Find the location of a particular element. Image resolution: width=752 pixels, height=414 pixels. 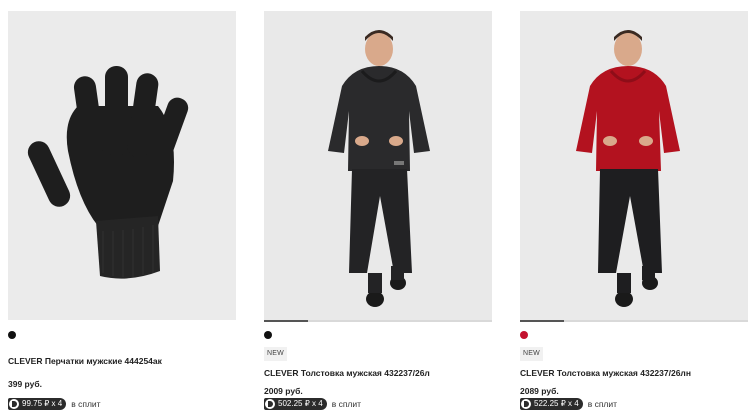

product-price: 2089 руб. is located at coordinates (539, 391).